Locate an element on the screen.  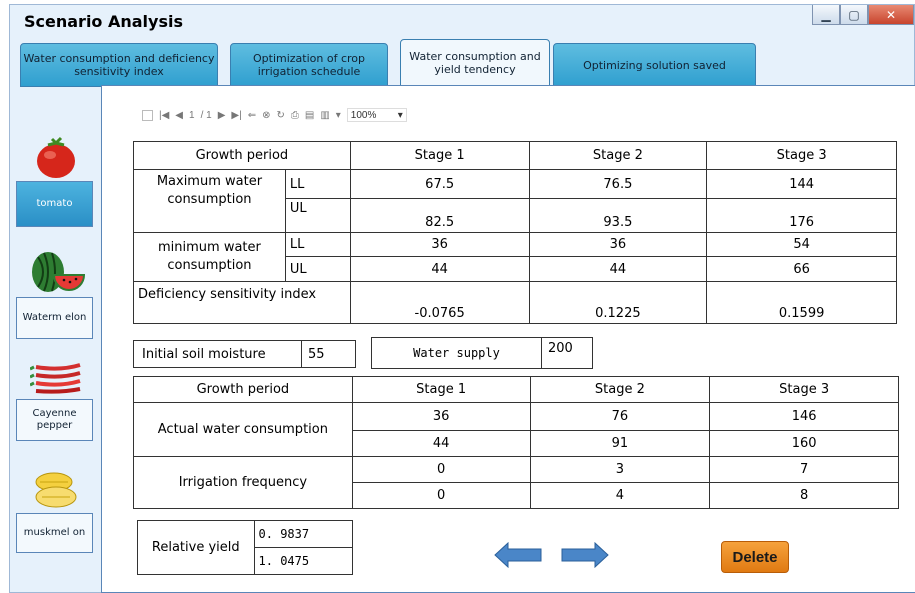
tab-optimizing-solution-saved: Optimizing solution saved is located at coordinates (654, 65).